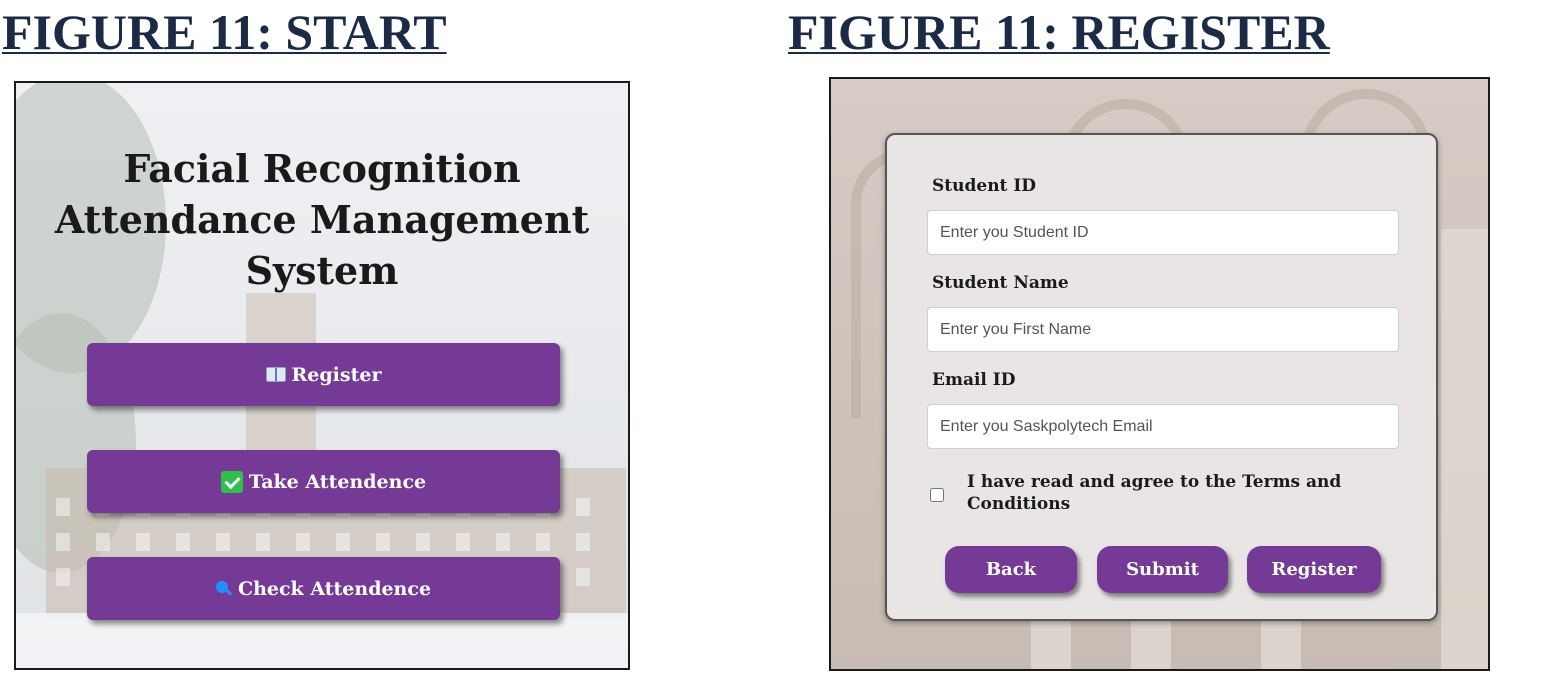  What do you see at coordinates (336, 374) in the screenshot?
I see `register-button-label: Register` at bounding box center [336, 374].